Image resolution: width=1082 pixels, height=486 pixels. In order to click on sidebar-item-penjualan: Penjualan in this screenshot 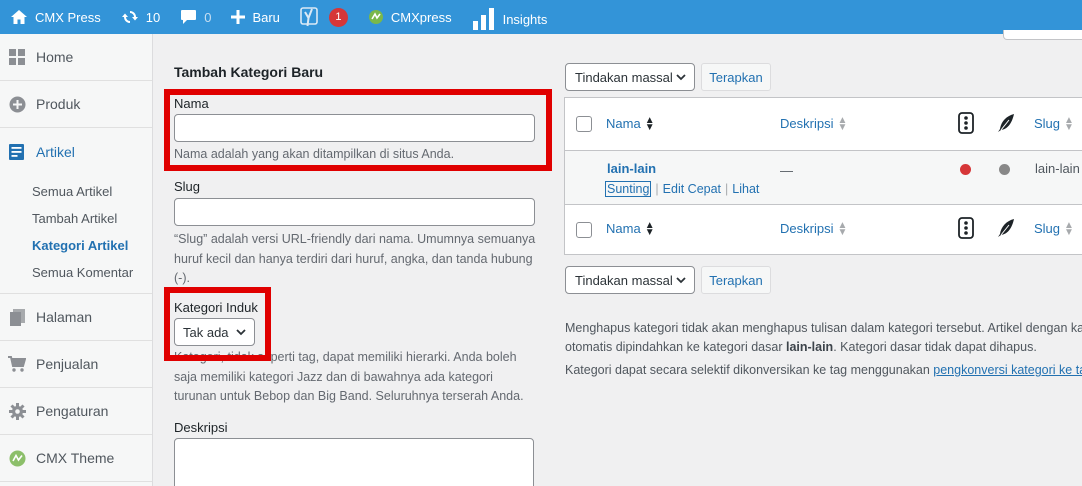, I will do `click(76, 364)`.